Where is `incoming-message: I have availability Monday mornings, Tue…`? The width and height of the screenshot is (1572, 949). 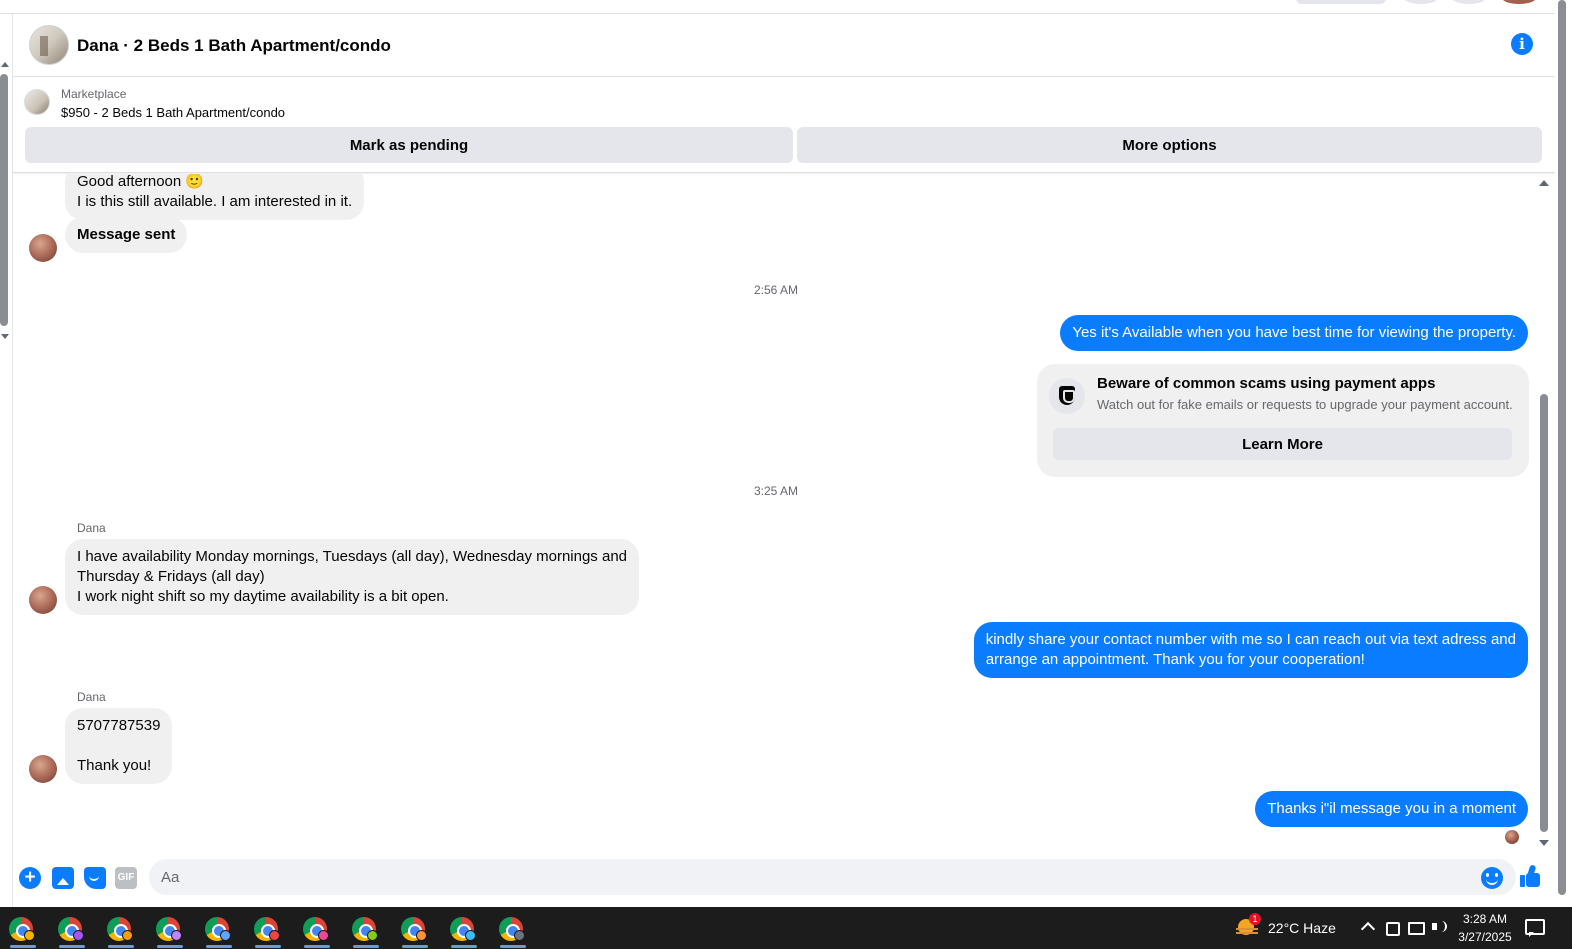 incoming-message: I have availability Monday mornings, Tue… is located at coordinates (352, 577).